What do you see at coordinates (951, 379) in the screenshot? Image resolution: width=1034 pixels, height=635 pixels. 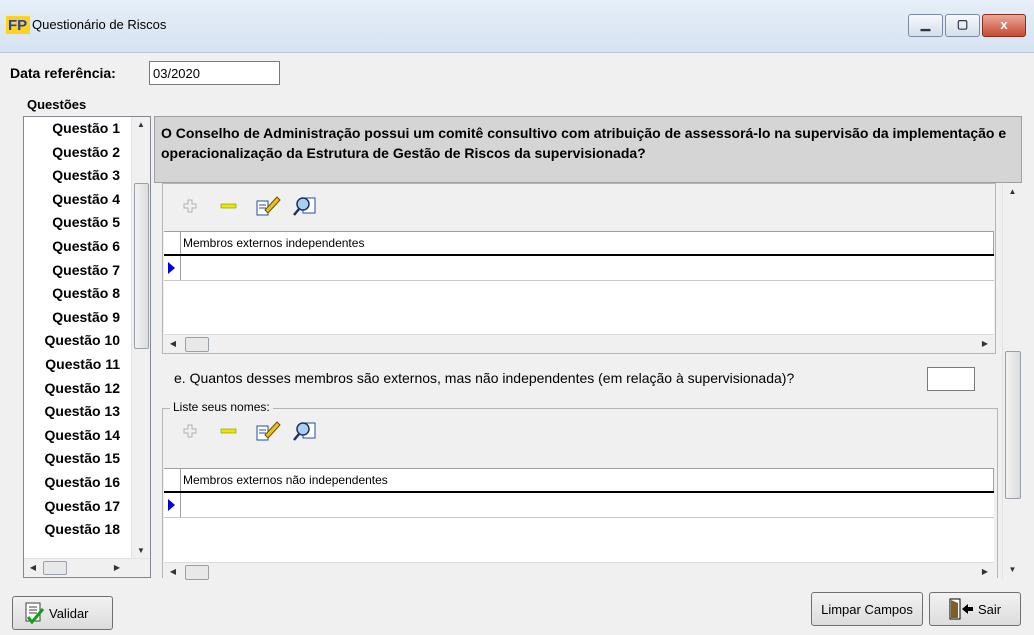 I see `question-e-input` at bounding box center [951, 379].